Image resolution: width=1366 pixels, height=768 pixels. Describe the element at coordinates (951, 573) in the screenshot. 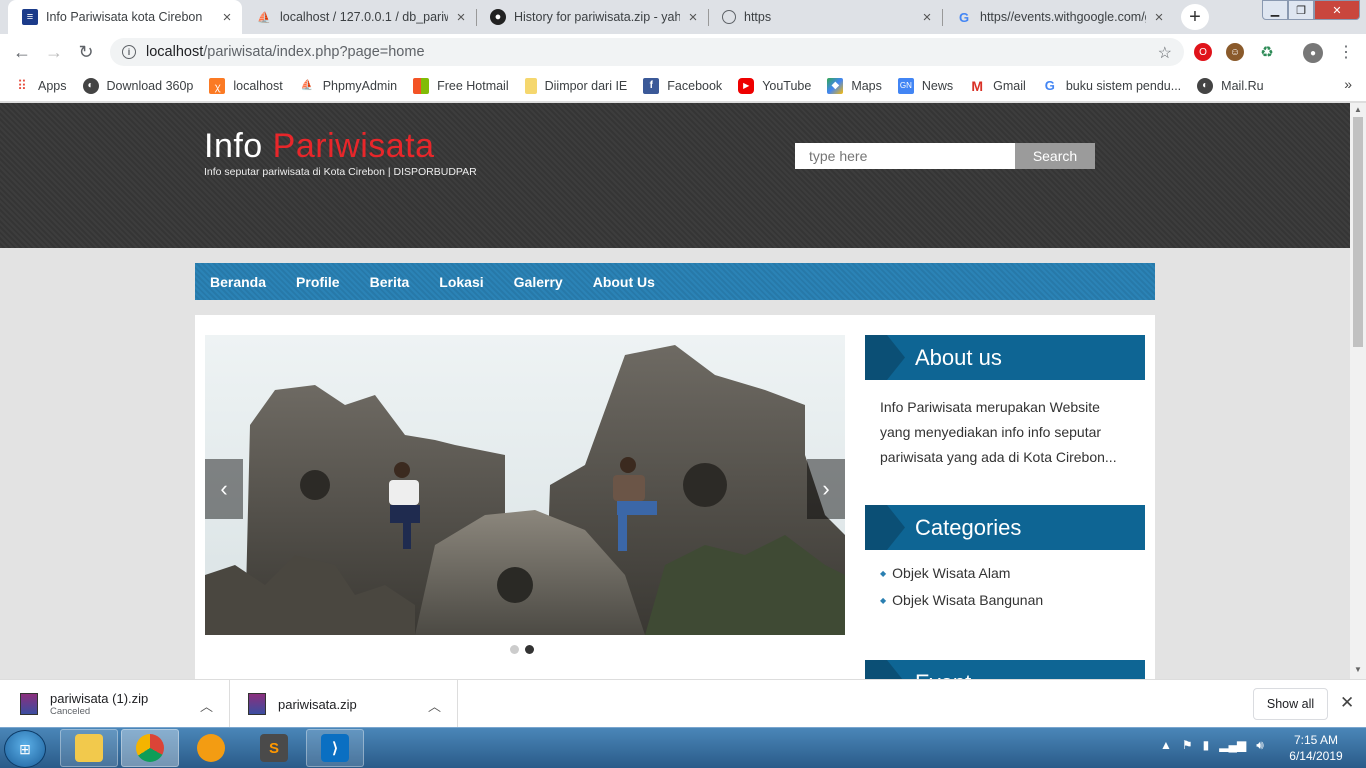

I see `category-label: Objek Wisata Alam` at that location.